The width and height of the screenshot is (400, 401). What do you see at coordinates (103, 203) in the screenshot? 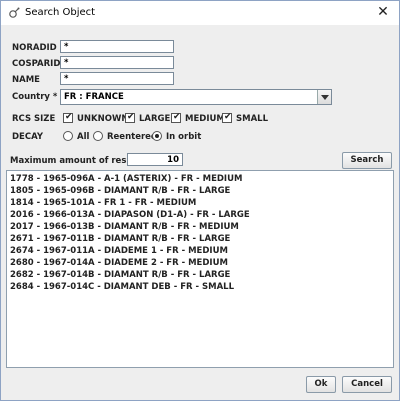
I see `list-item: 1814 - 1965-101A - FR 1 - FR - MEDIUM` at bounding box center [103, 203].